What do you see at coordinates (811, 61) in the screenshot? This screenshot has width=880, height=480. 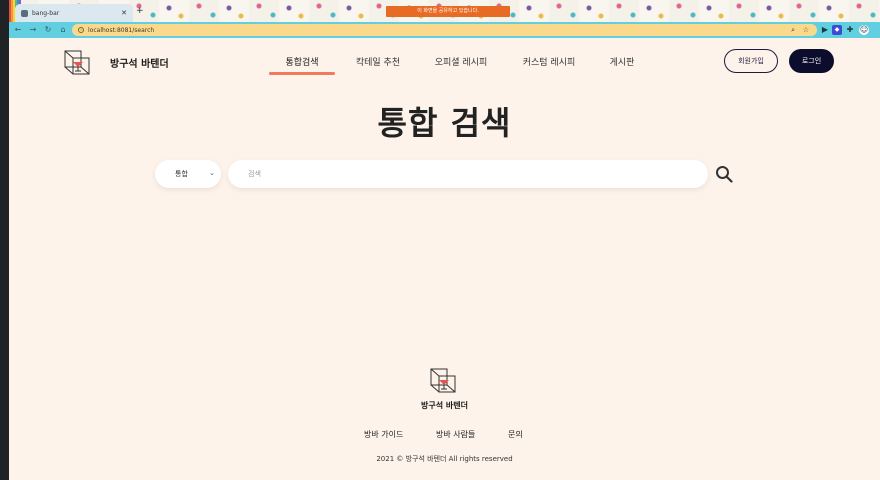 I see `login-button: 로그인` at bounding box center [811, 61].